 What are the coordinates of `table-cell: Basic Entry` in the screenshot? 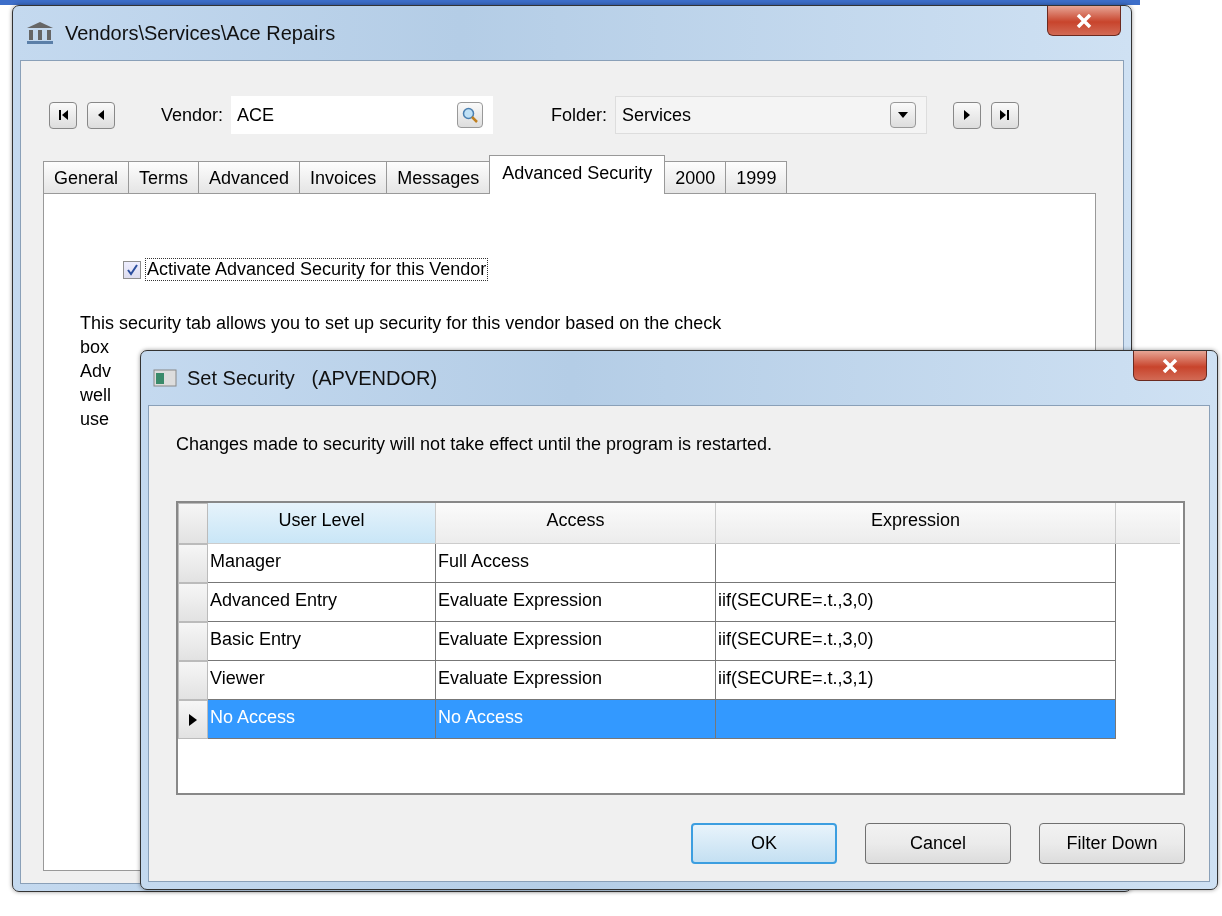 It's located at (322, 641).